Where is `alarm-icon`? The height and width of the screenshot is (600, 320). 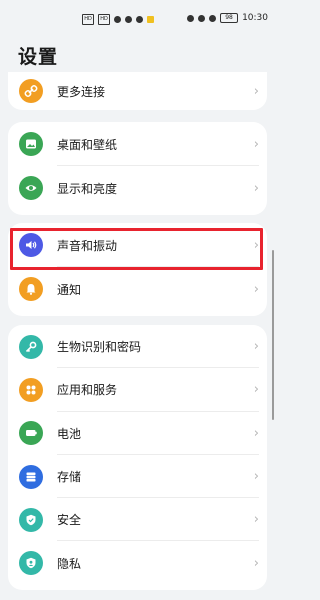
alarm-icon is located at coordinates (191, 18).